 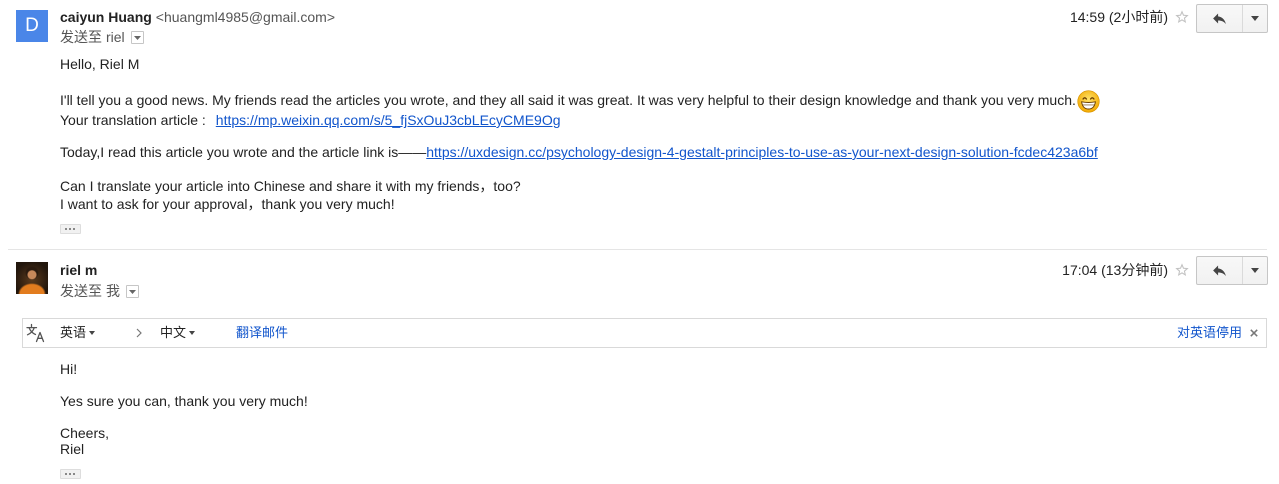 What do you see at coordinates (245, 17) in the screenshot?
I see `sender-email: <huangml4985@gmail.com>` at bounding box center [245, 17].